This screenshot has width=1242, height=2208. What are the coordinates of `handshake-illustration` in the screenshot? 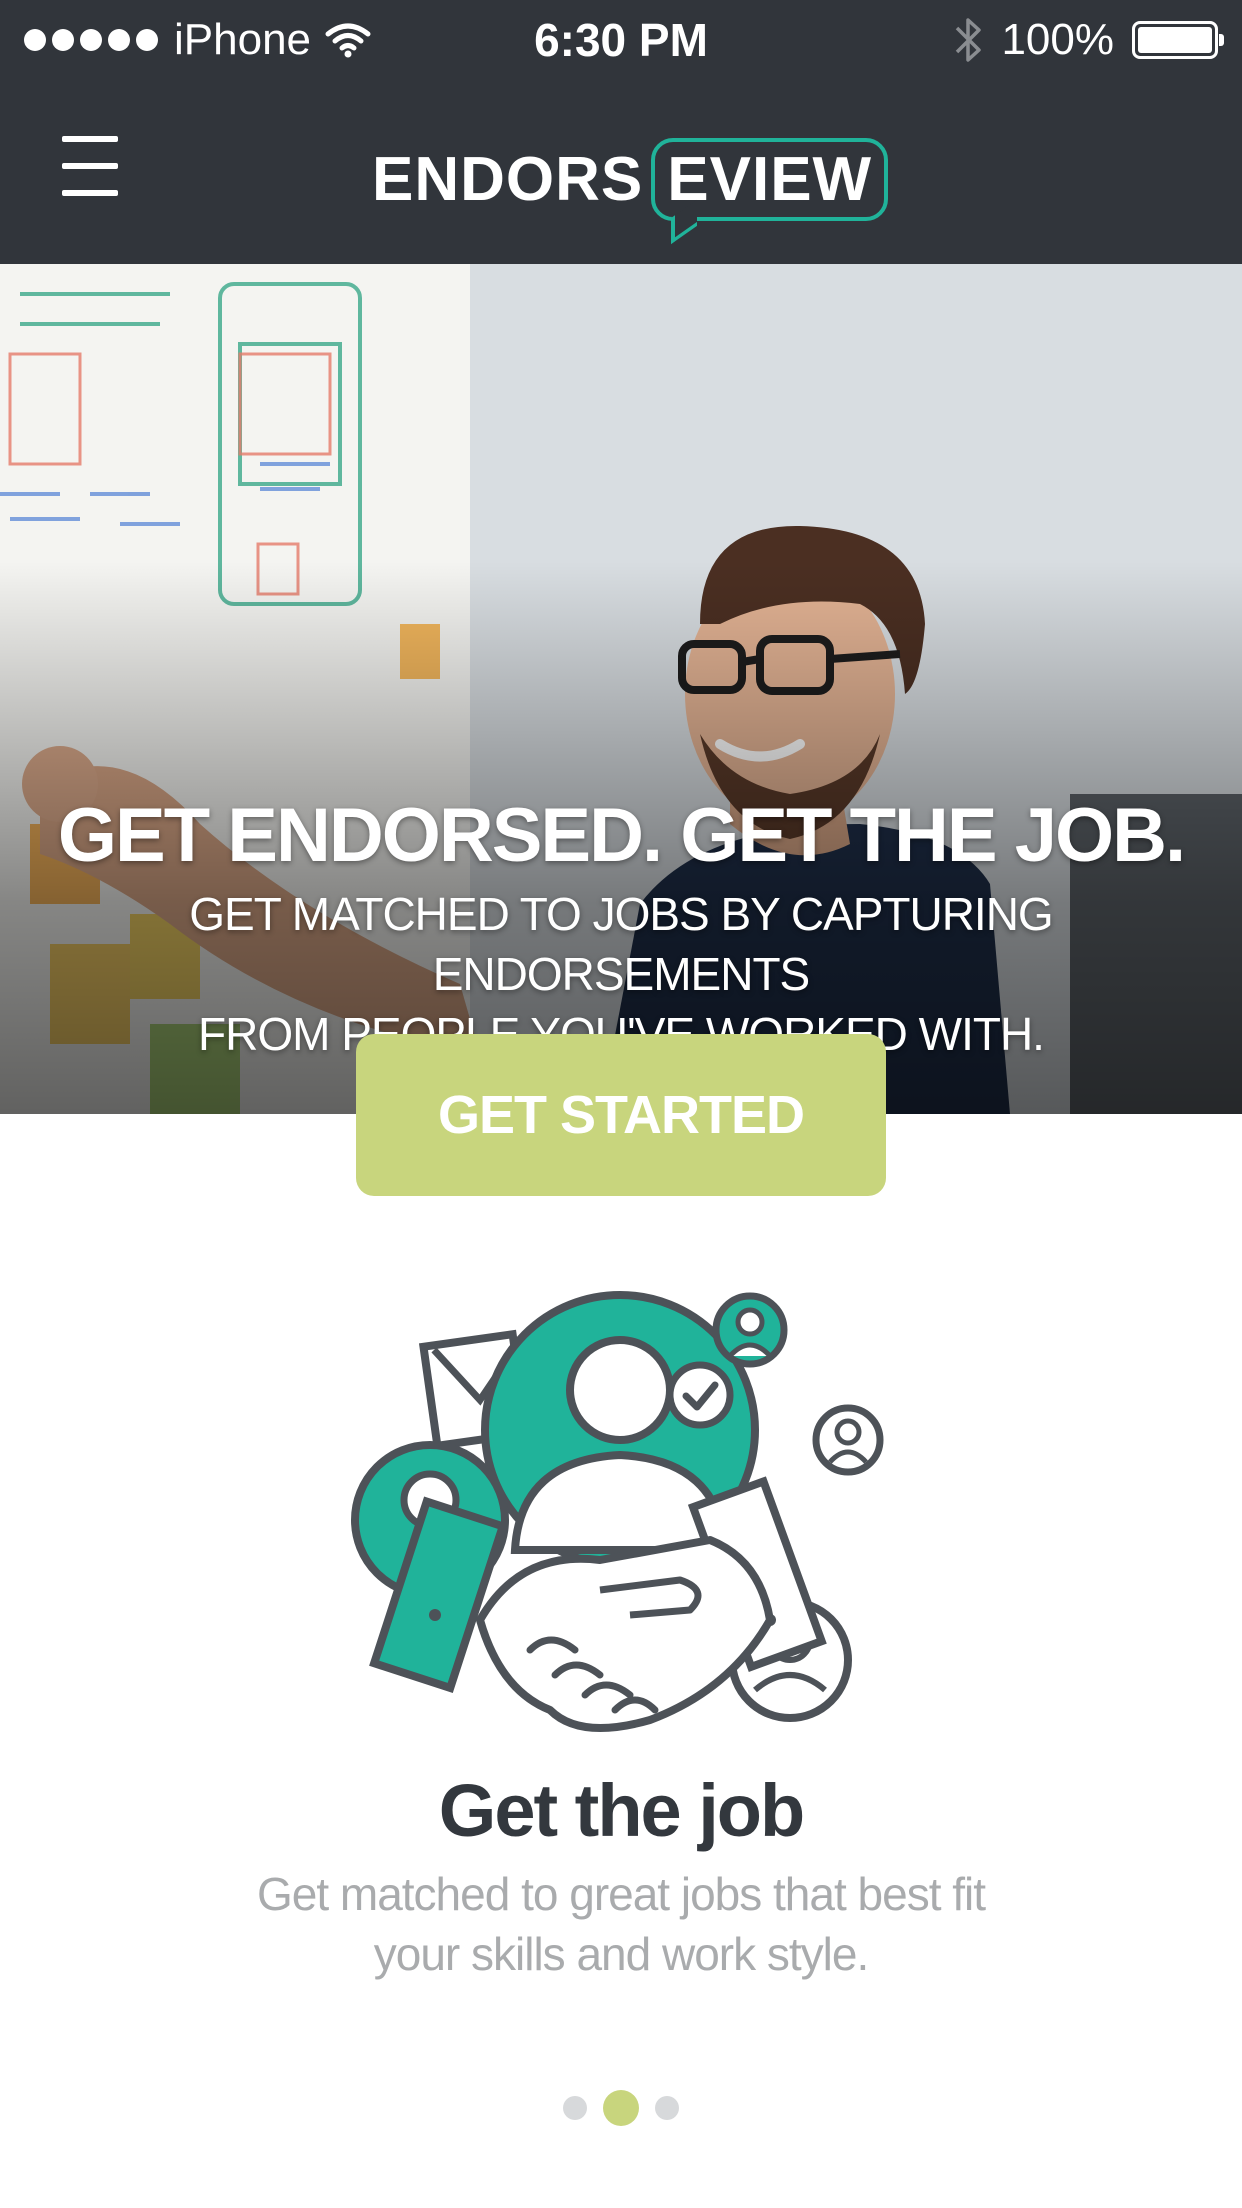 It's located at (617, 1511).